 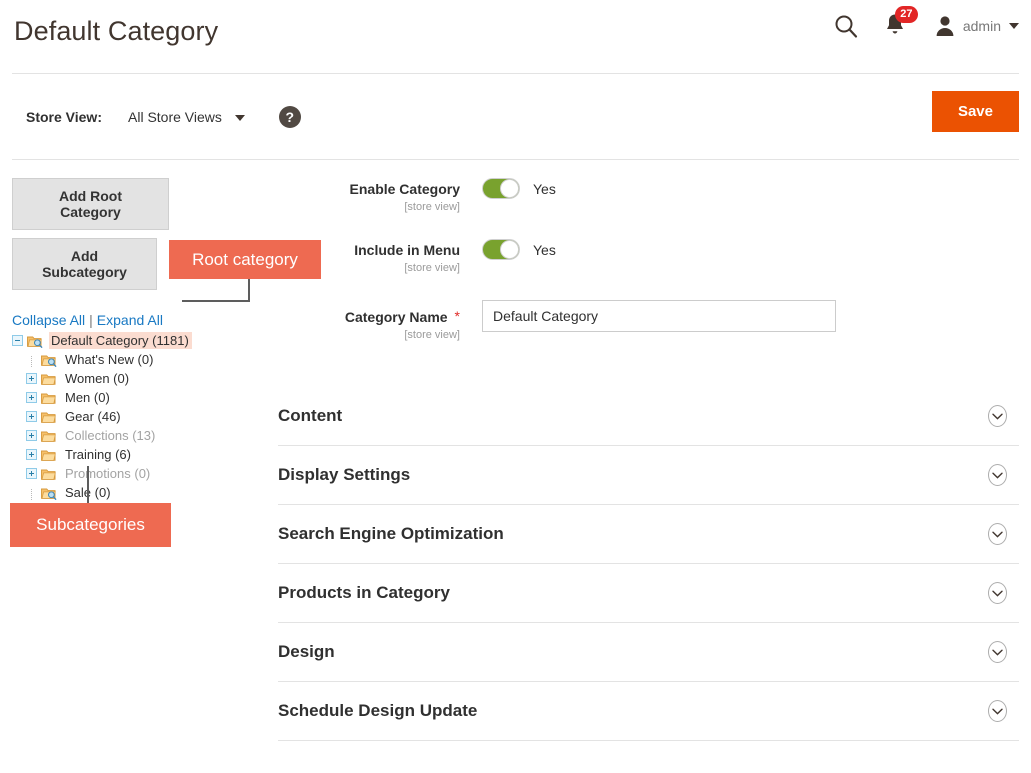 What do you see at coordinates (310, 415) in the screenshot?
I see `section-title: Content` at bounding box center [310, 415].